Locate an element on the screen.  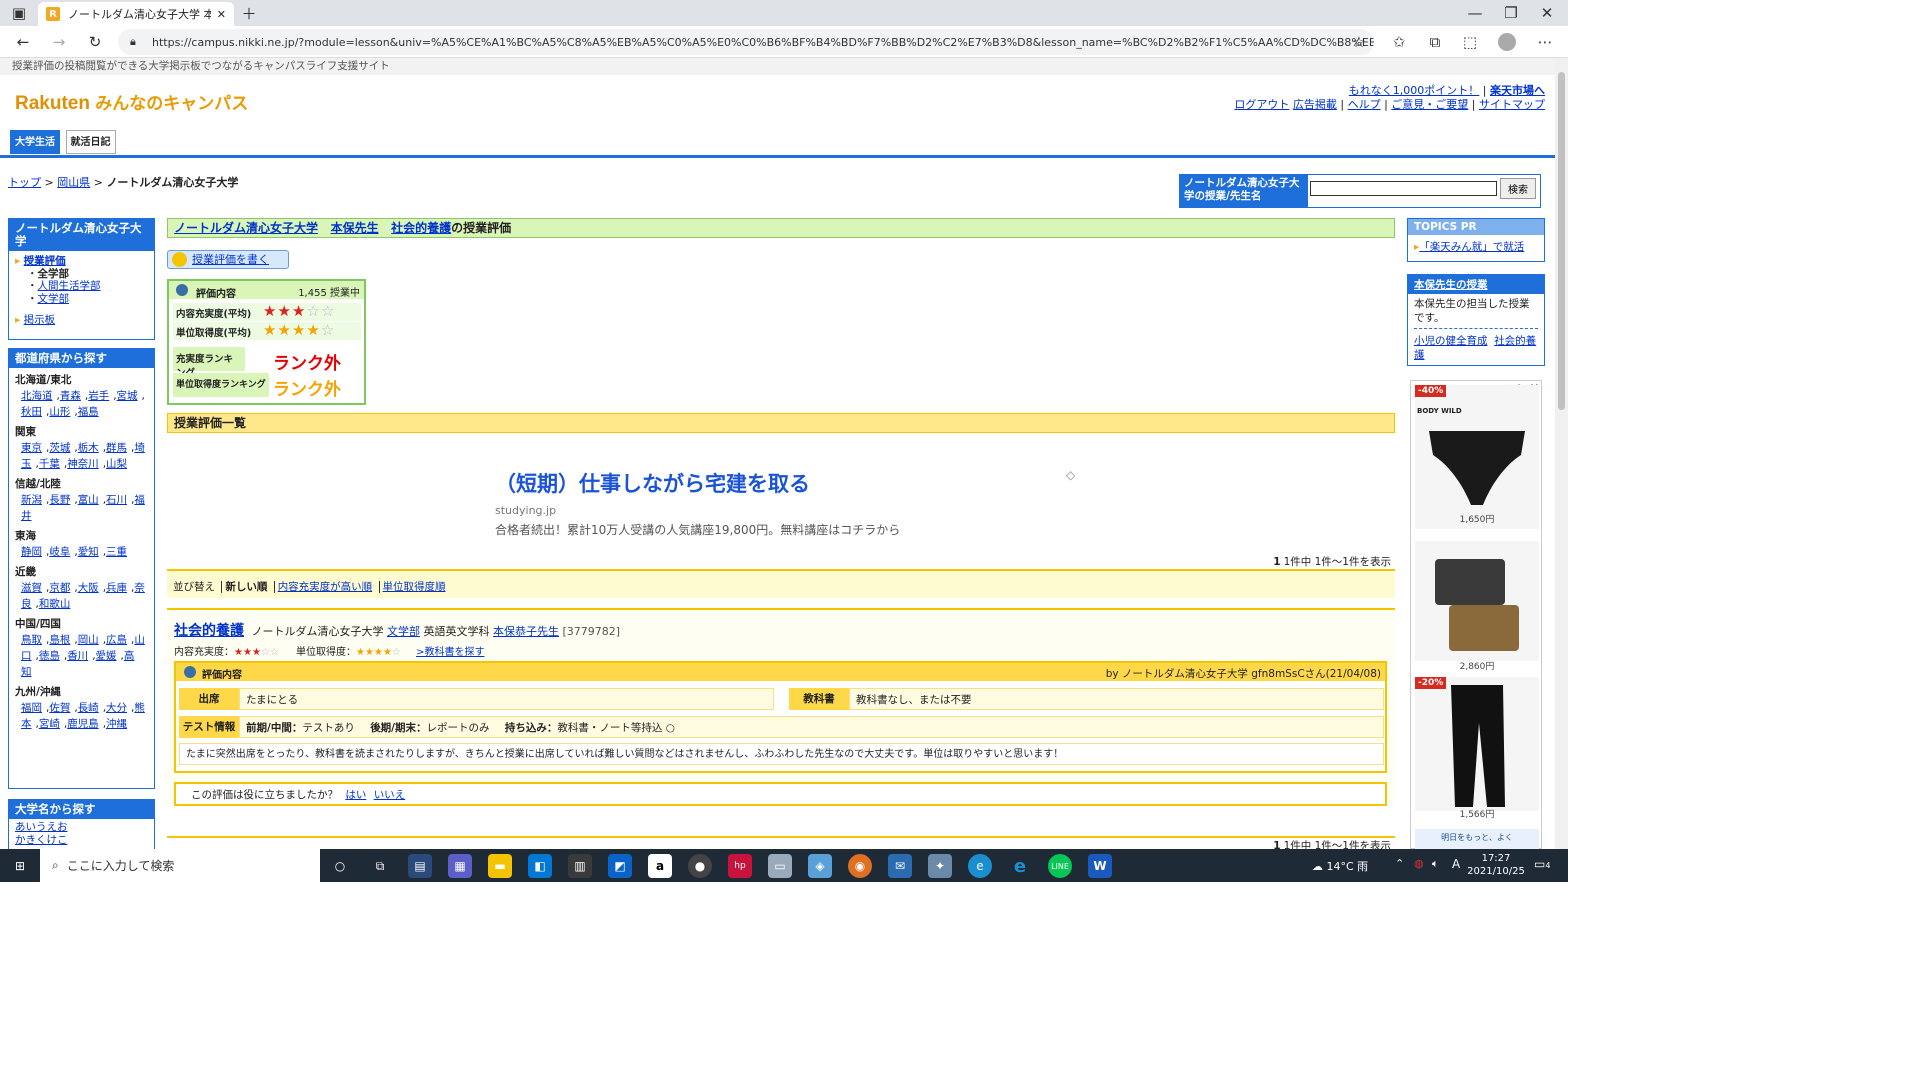
pref-link: 岡山 is located at coordinates (88, 640).